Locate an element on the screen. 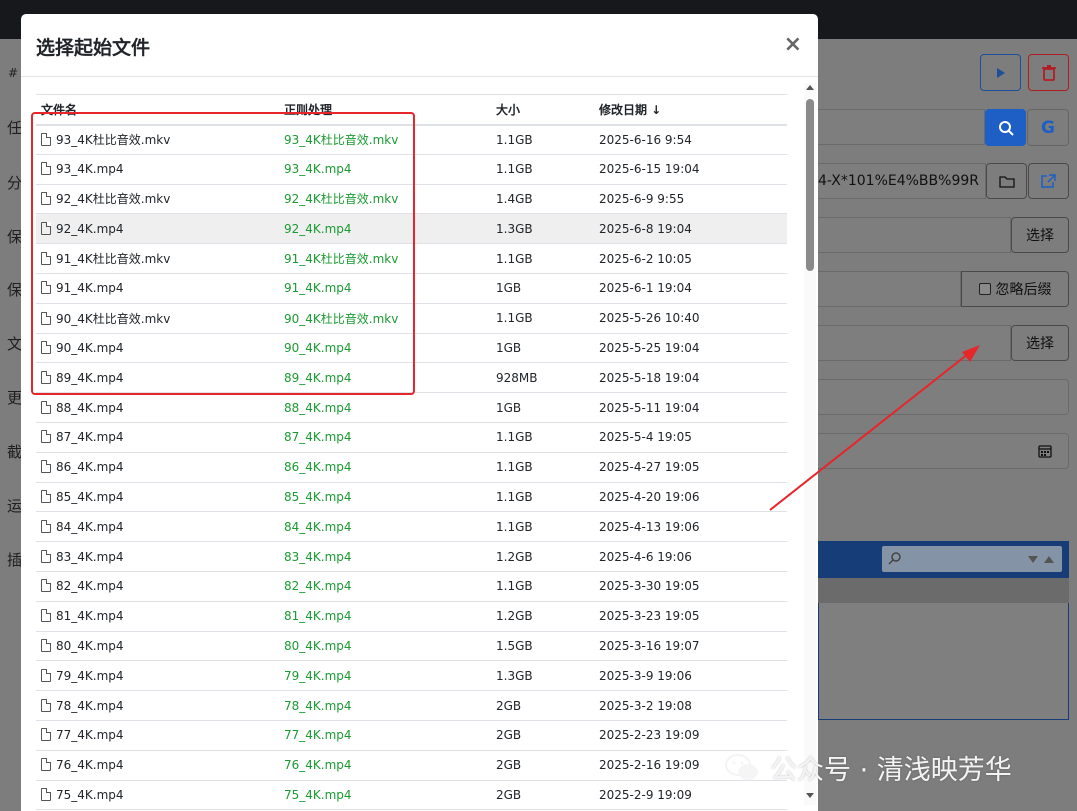  update-input is located at coordinates (943, 397).